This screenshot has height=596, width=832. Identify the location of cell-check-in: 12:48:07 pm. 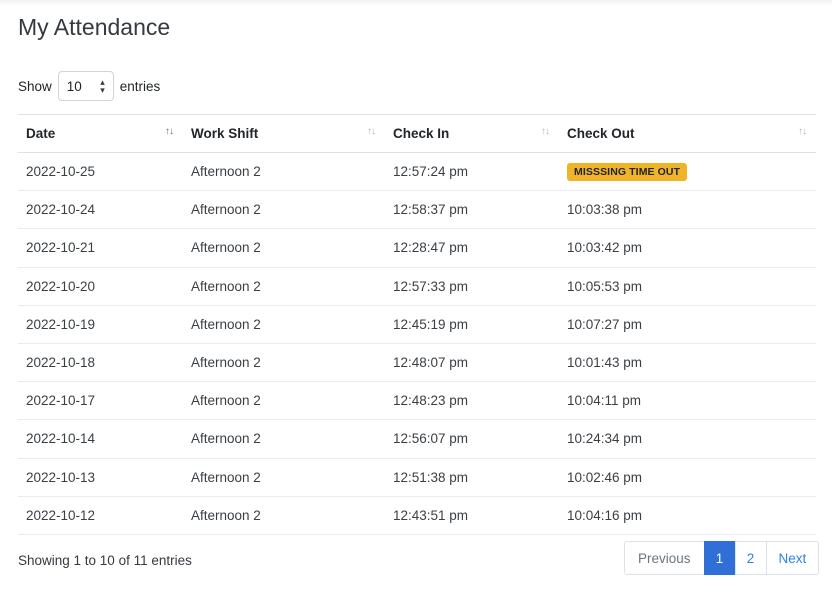
(472, 363).